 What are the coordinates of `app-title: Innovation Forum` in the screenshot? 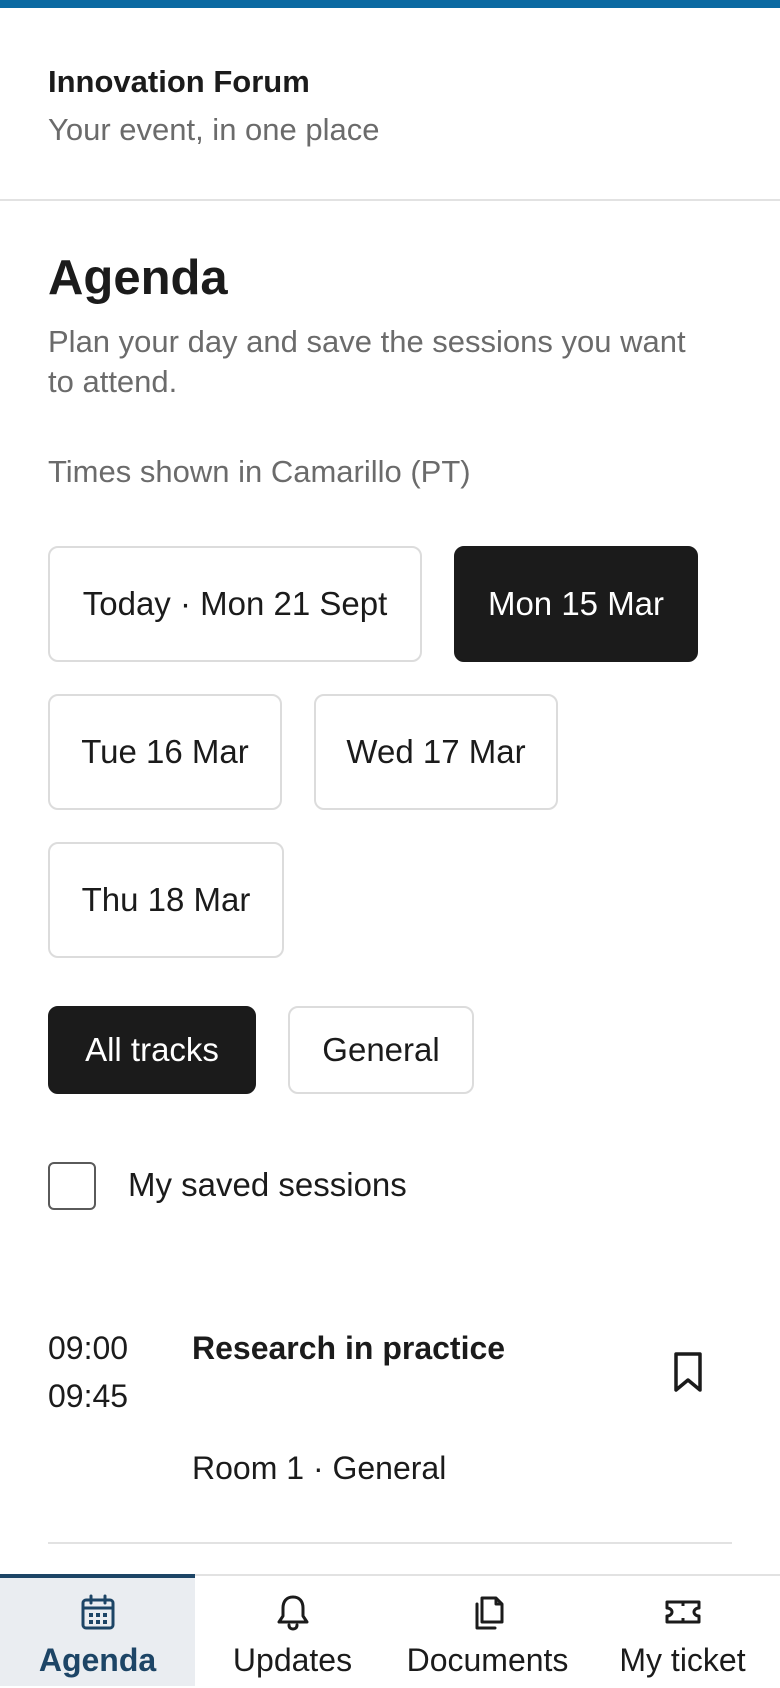 It's located at (179, 81).